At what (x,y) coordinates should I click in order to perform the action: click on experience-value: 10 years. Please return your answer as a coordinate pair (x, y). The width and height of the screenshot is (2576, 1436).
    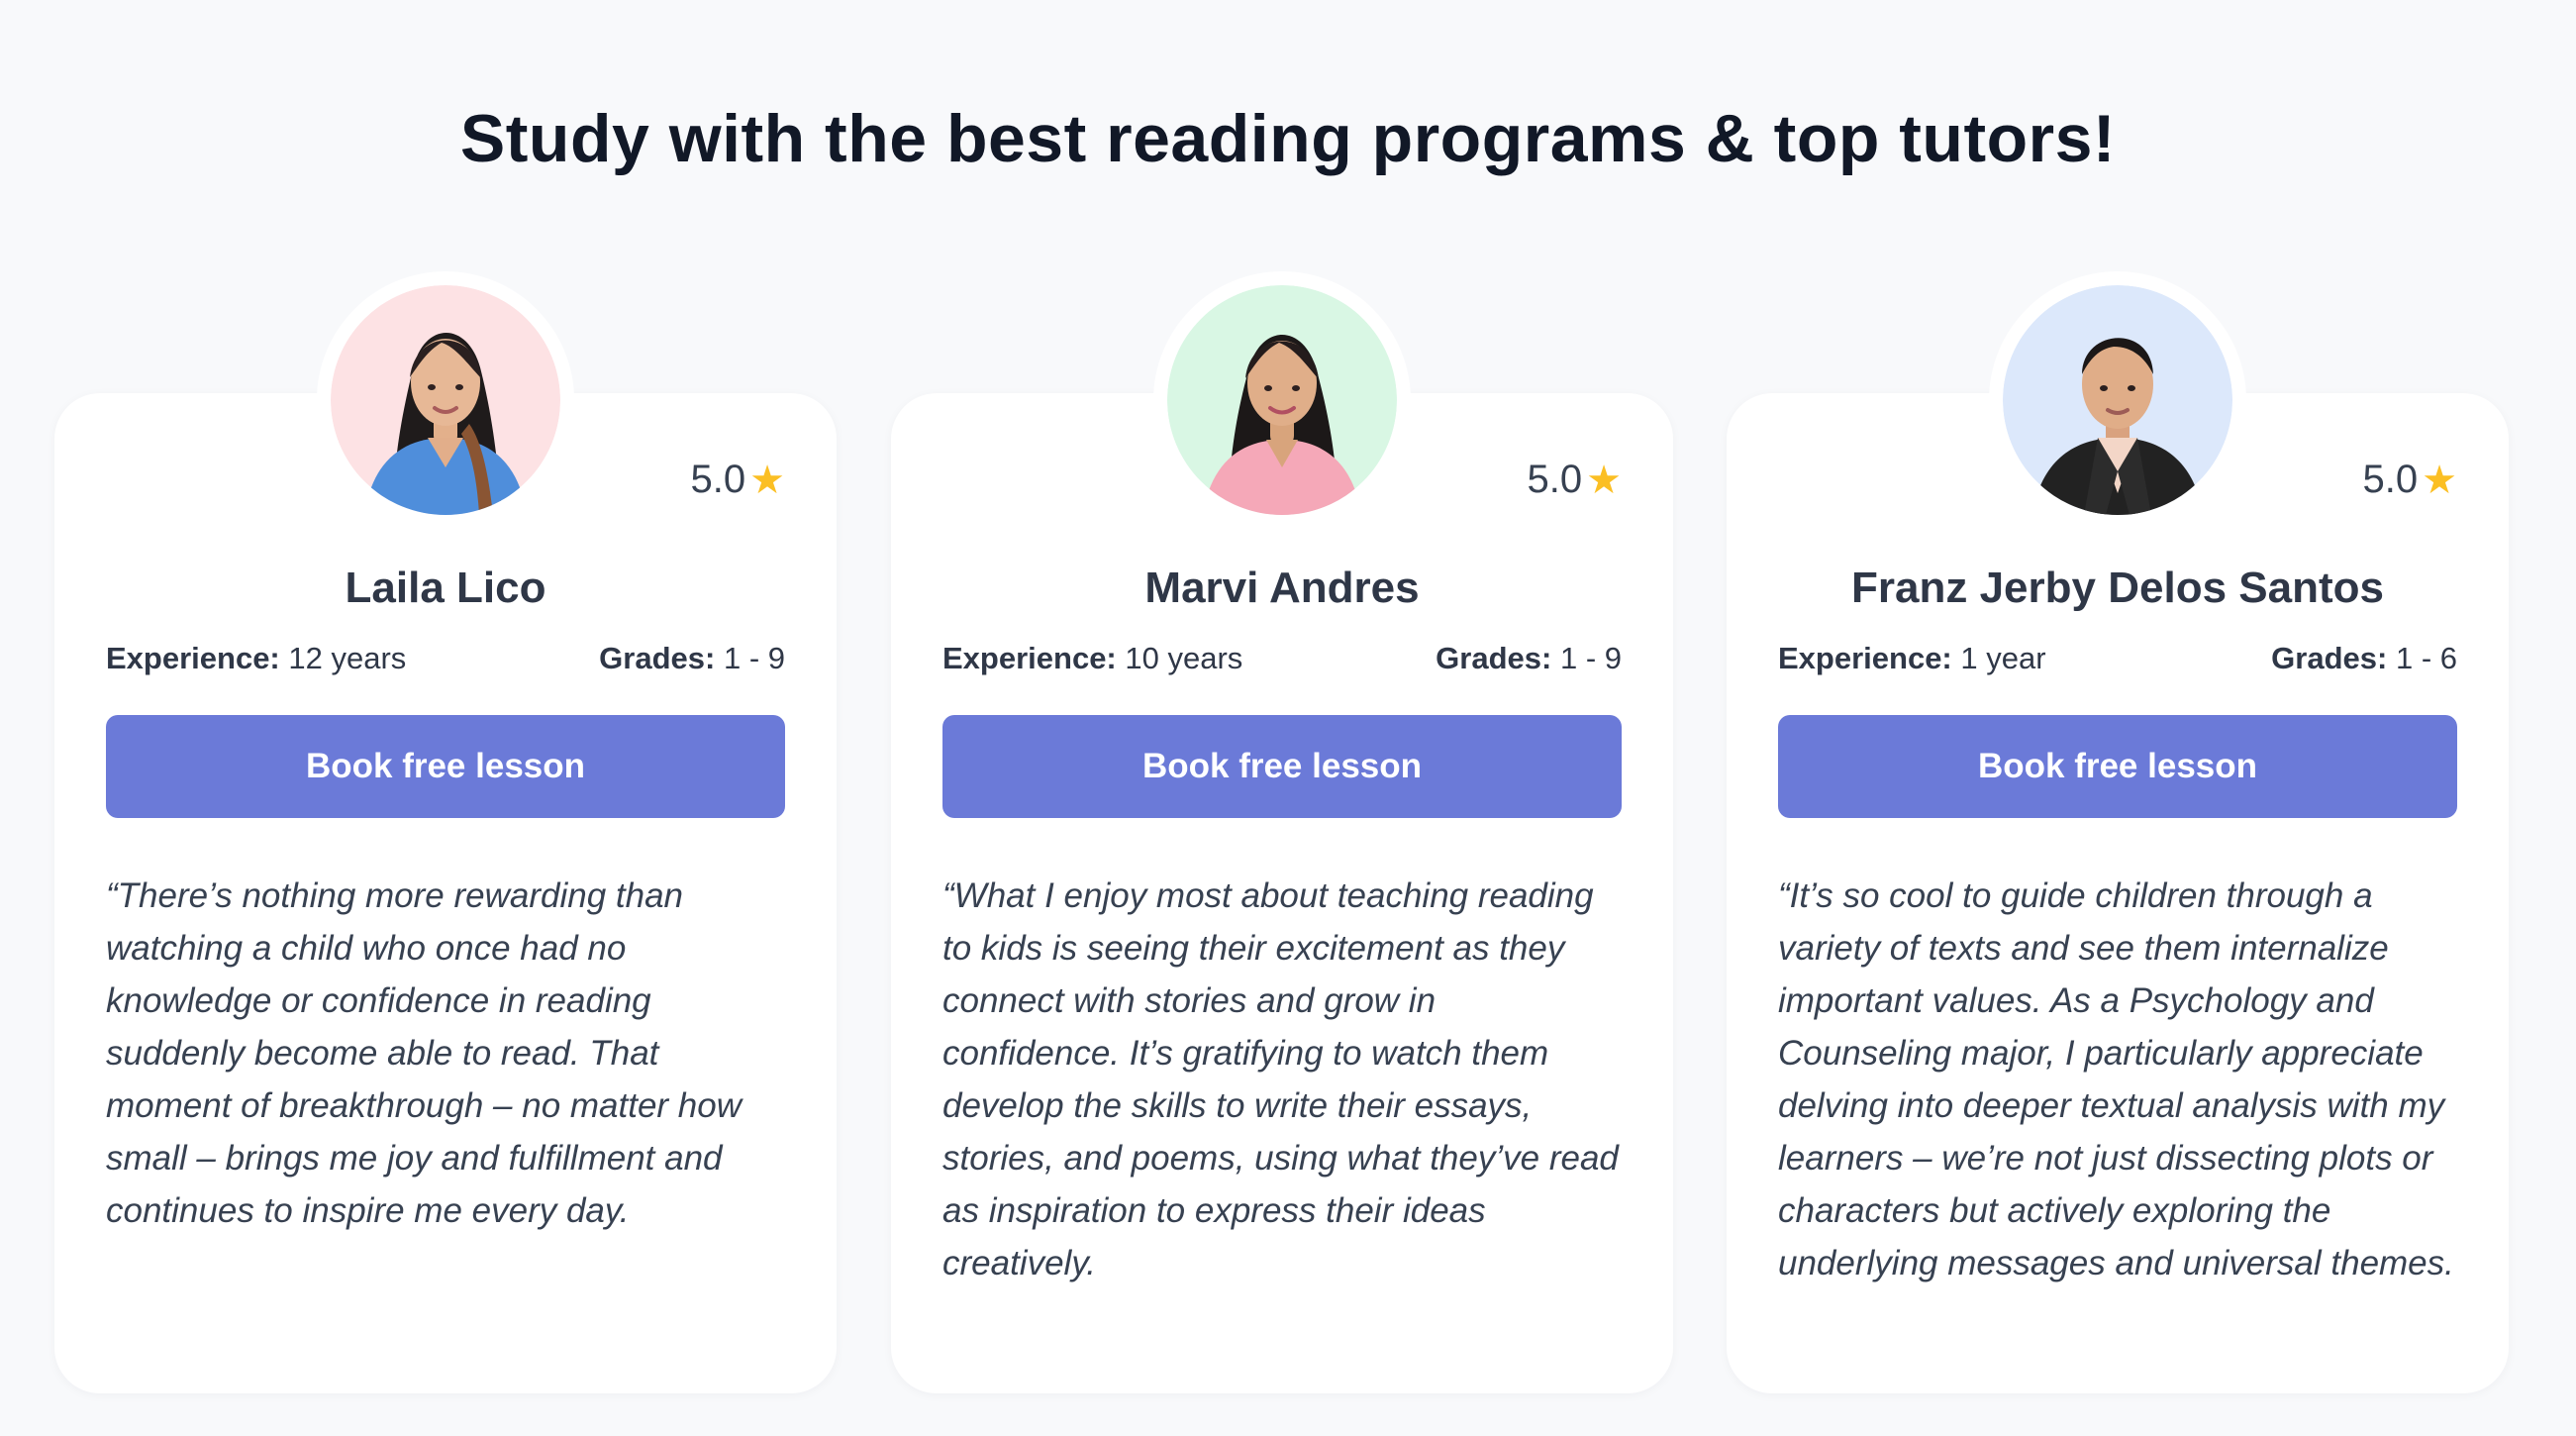
    Looking at the image, I should click on (1184, 658).